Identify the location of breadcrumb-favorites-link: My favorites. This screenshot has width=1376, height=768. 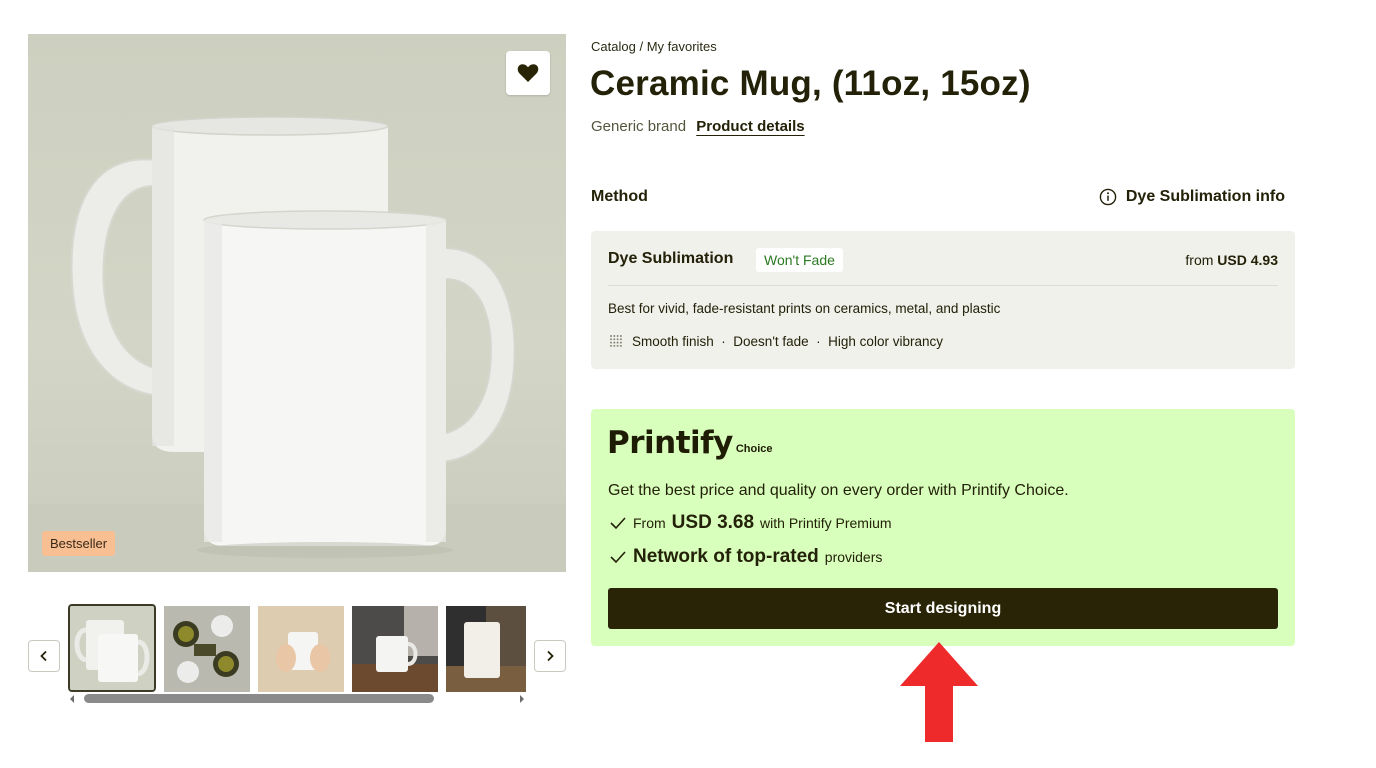
(682, 46).